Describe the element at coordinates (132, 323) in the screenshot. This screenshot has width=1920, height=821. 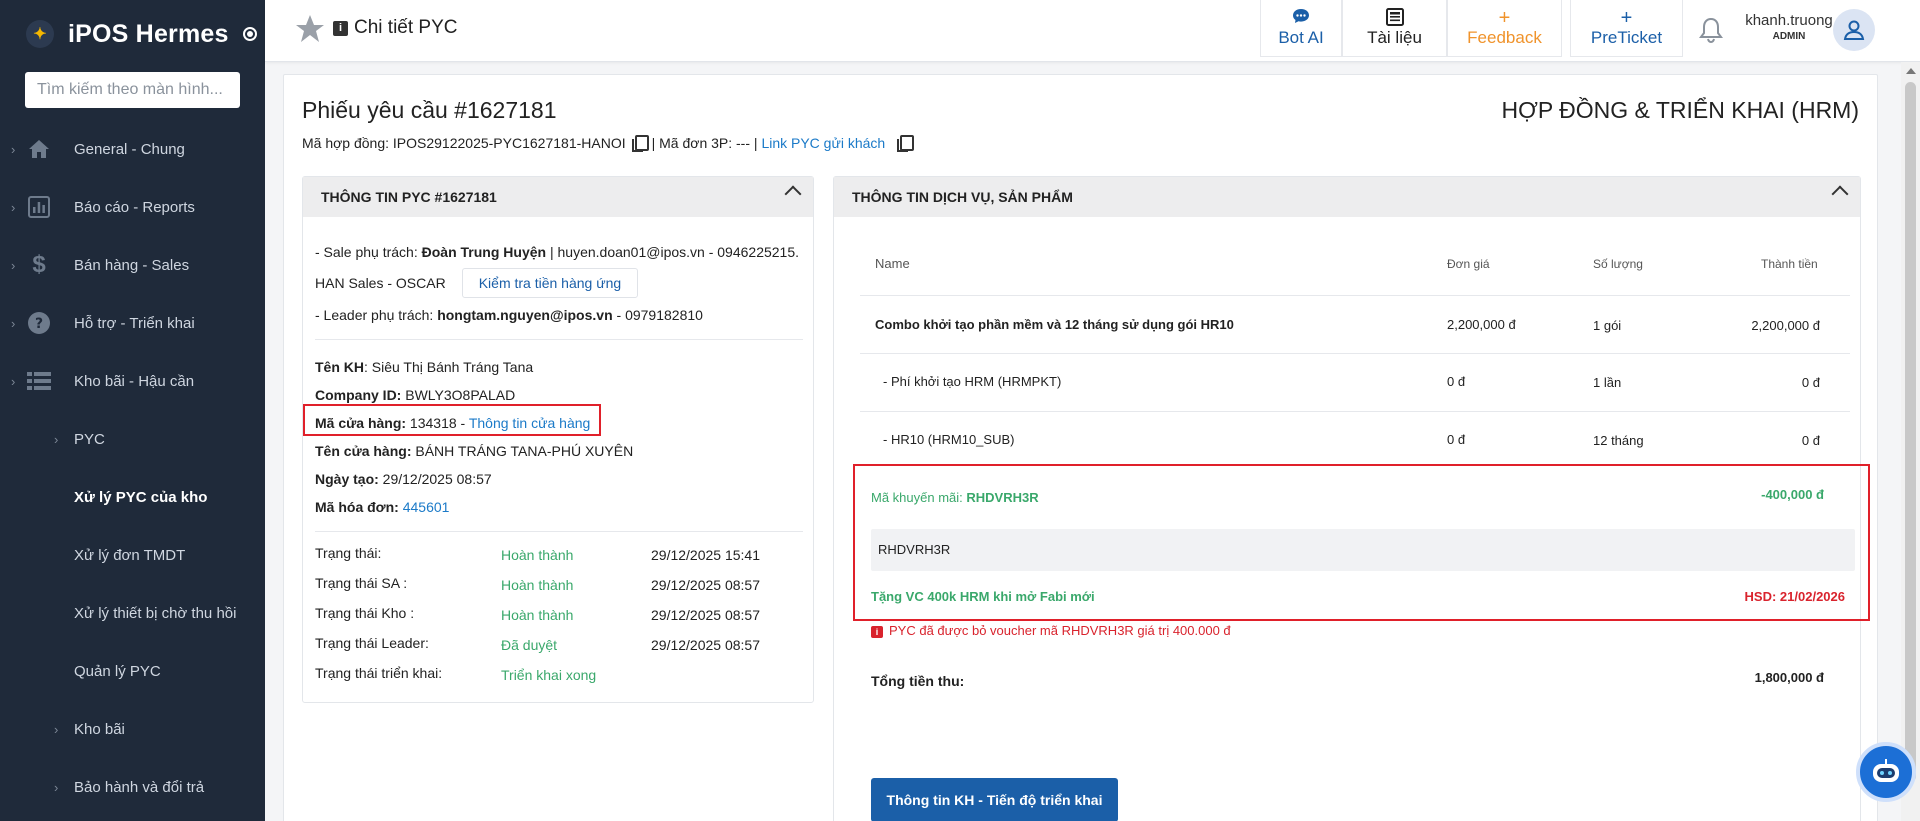
I see `sidebar-item-support: › ? Hỗ trợ - Triển khai` at that location.